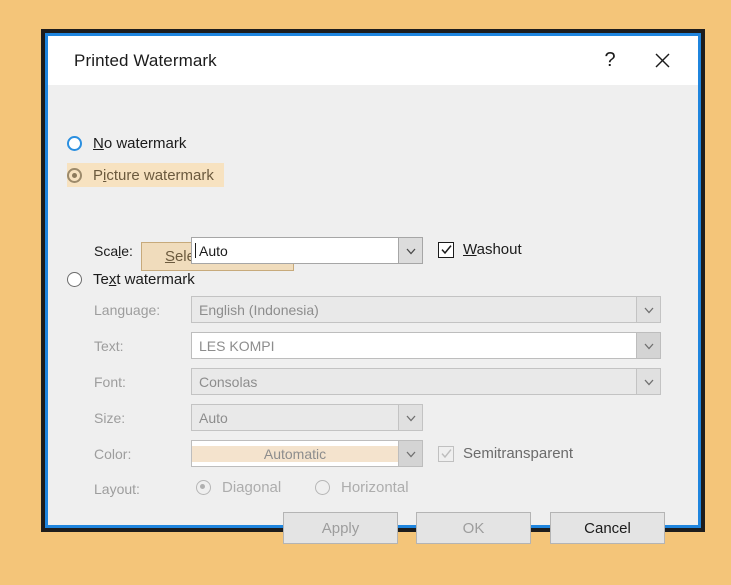  I want to click on text-caret, so click(195, 250).